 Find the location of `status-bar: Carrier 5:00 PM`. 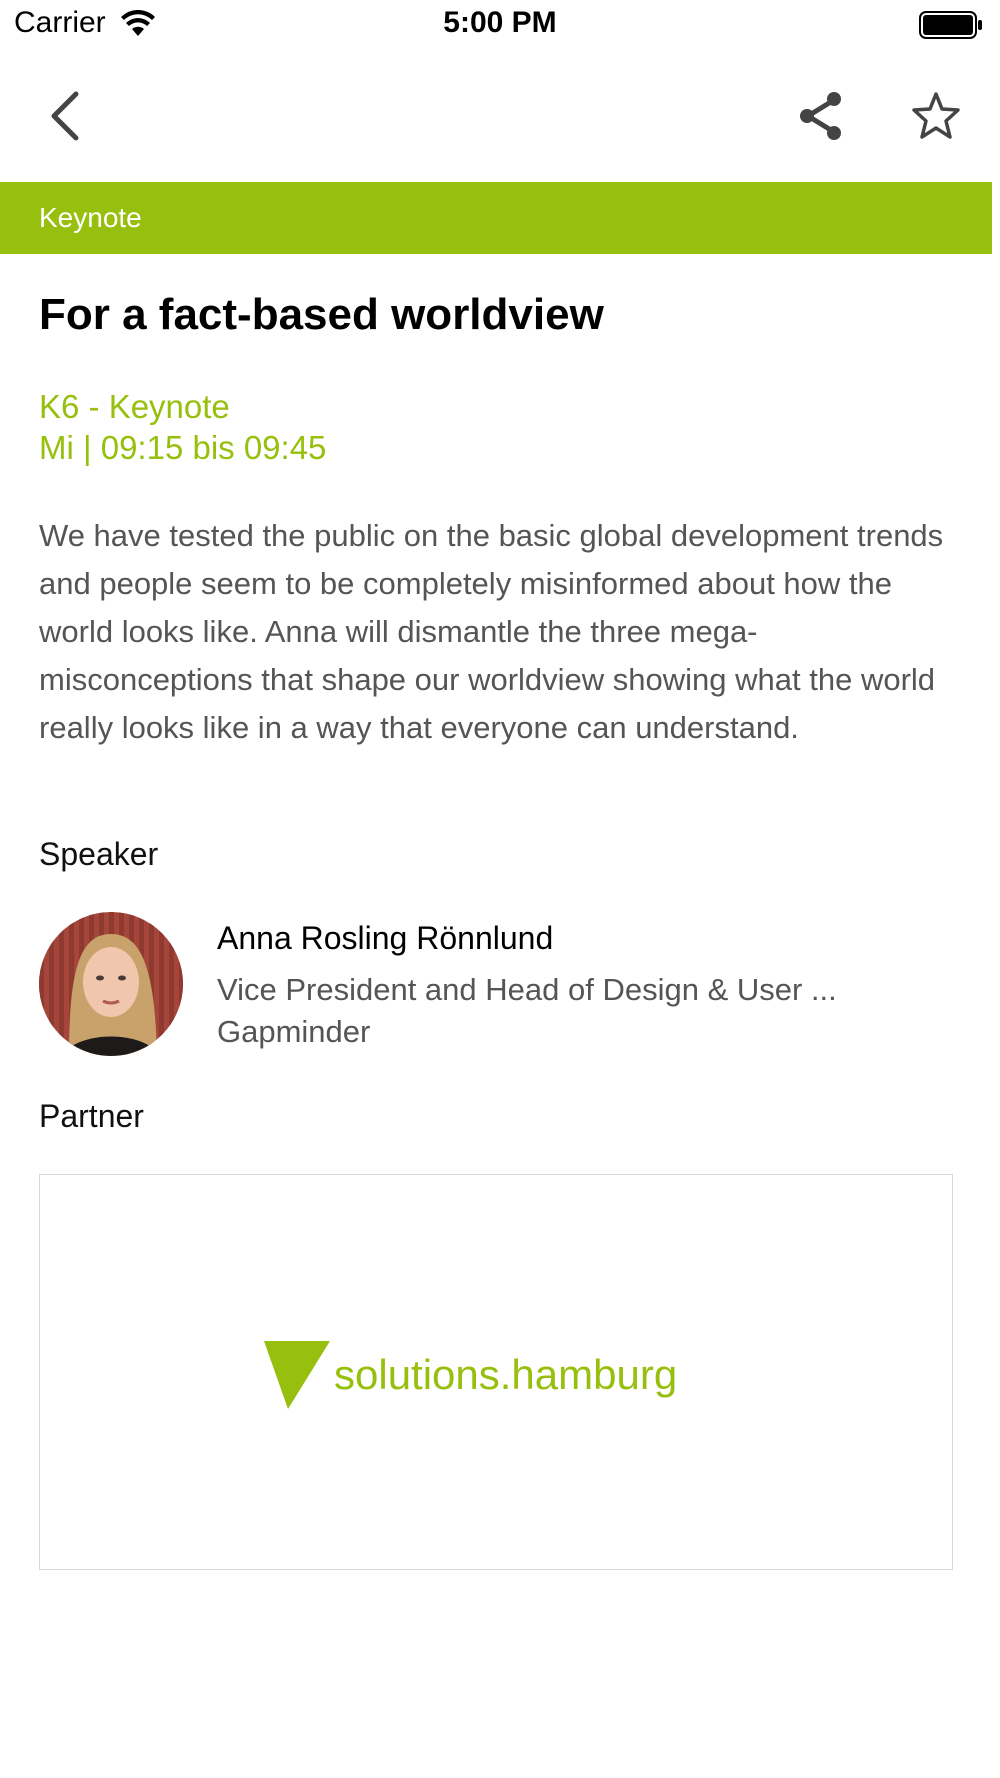

status-bar: Carrier 5:00 PM is located at coordinates (500, 25).